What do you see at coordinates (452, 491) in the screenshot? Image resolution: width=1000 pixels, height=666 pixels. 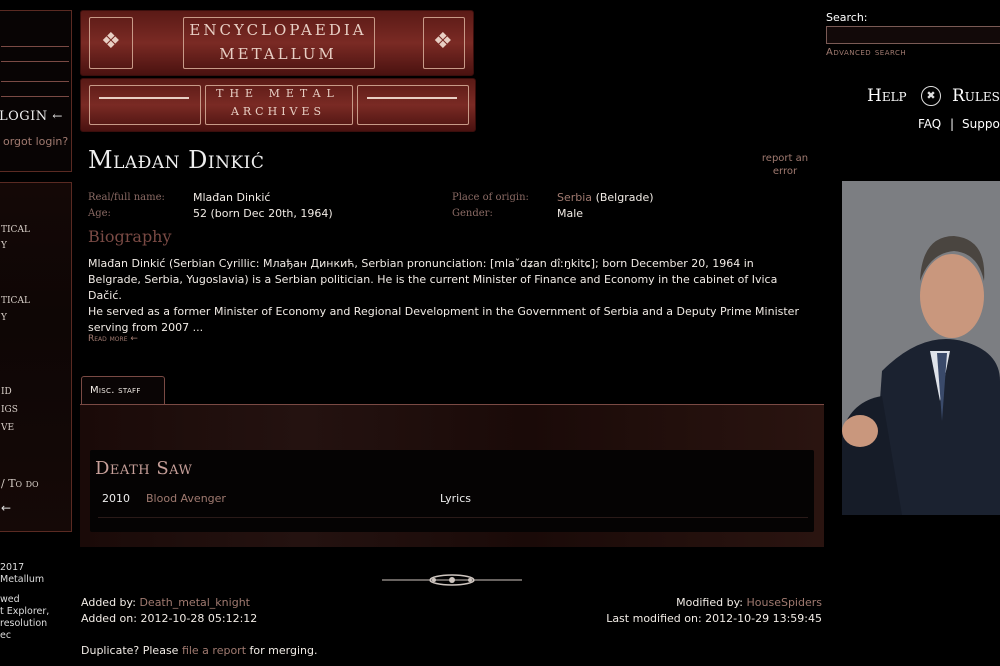 I see `band-section: Death Saw 2010 Blood Avenger Lyrics` at bounding box center [452, 491].